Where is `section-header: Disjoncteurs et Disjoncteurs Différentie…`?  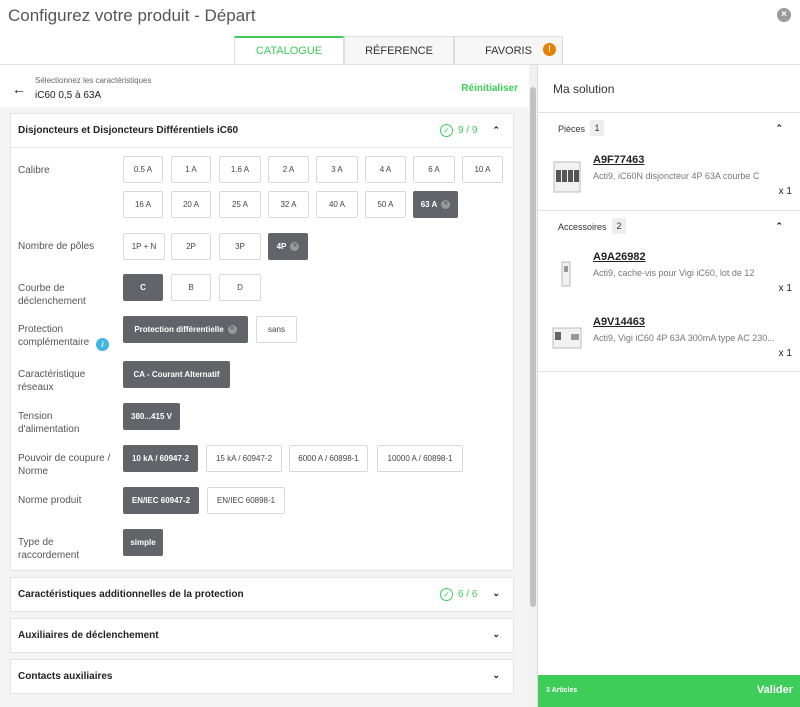 section-header: Disjoncteurs et Disjoncteurs Différentie… is located at coordinates (262, 131).